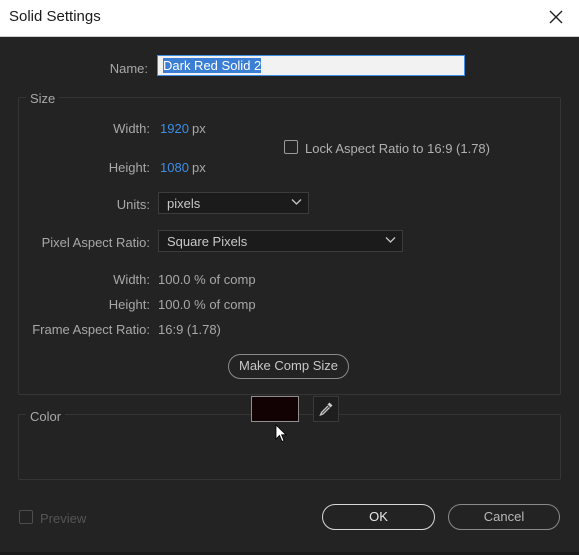 This screenshot has height=555, width=579. I want to click on lock-aspect-label: Lock Aspect Ratio to 16:9 (1.78), so click(397, 148).